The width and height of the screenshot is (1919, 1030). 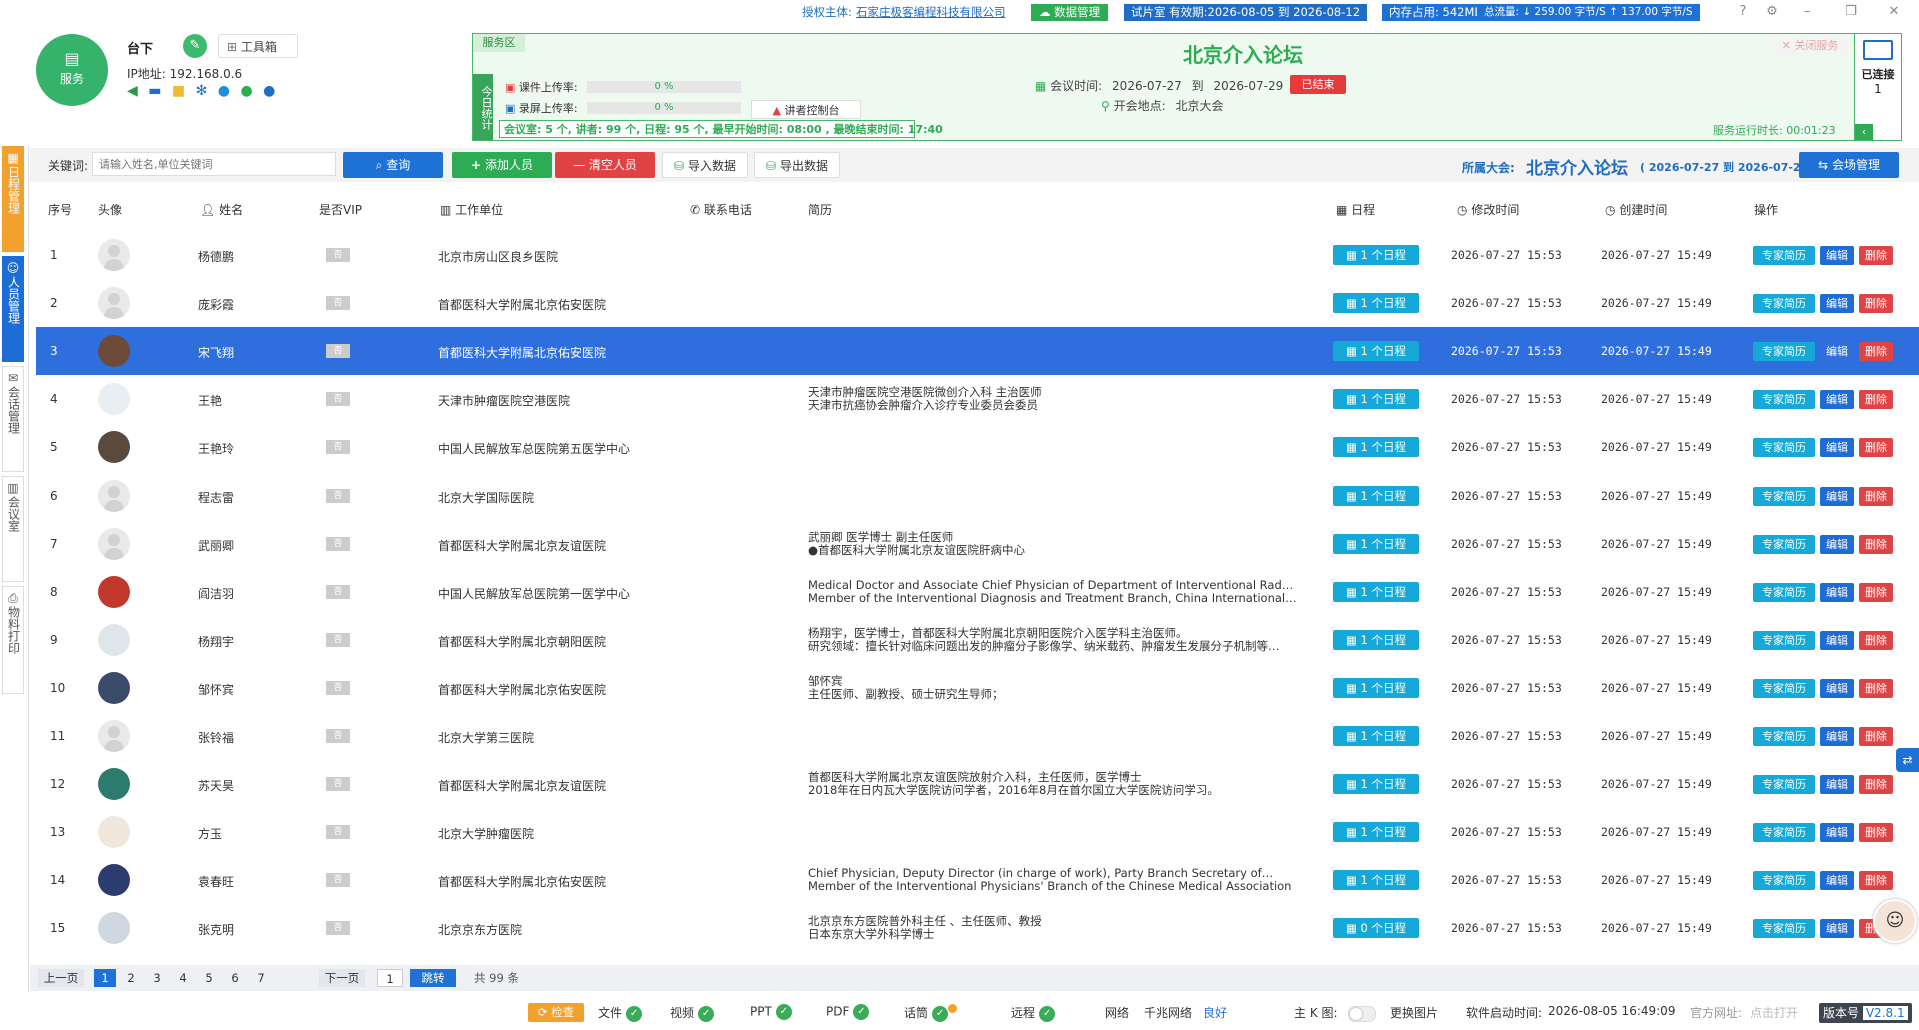 I want to click on jump-button: 跳转, so click(x=433, y=978).